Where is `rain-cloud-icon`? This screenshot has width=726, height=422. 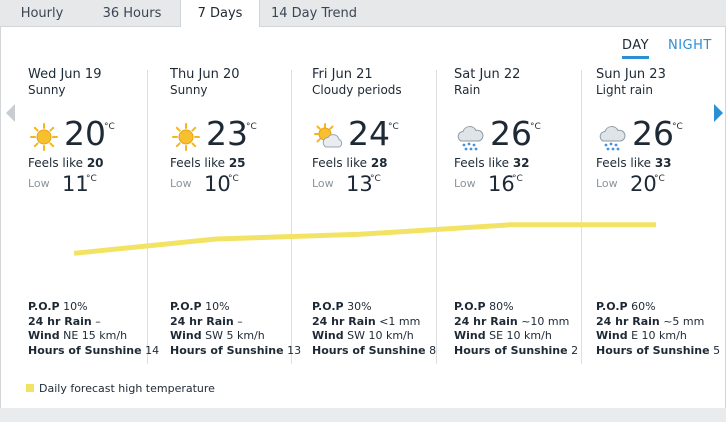
rain-cloud-icon is located at coordinates (612, 137).